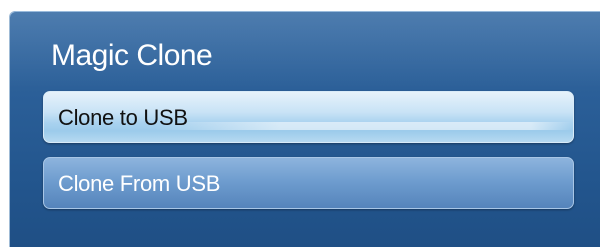 The image size is (600, 247). What do you see at coordinates (139, 183) in the screenshot?
I see `menu-item-label: Clone From USB` at bounding box center [139, 183].